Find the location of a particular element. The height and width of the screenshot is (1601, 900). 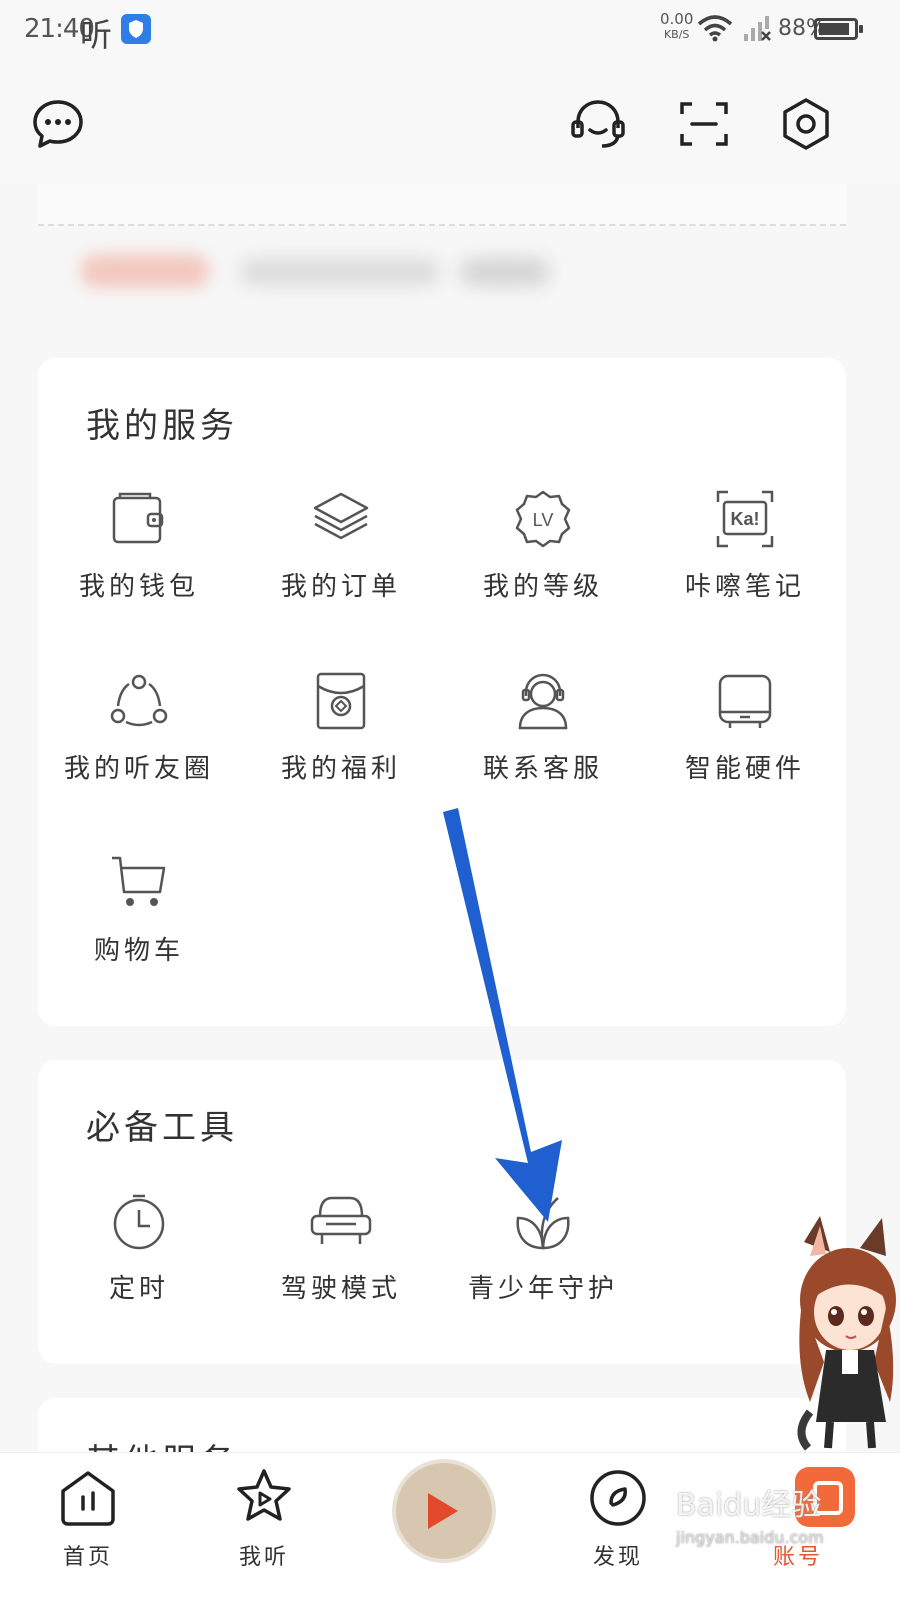

wallet-icon is located at coordinates (139, 519).